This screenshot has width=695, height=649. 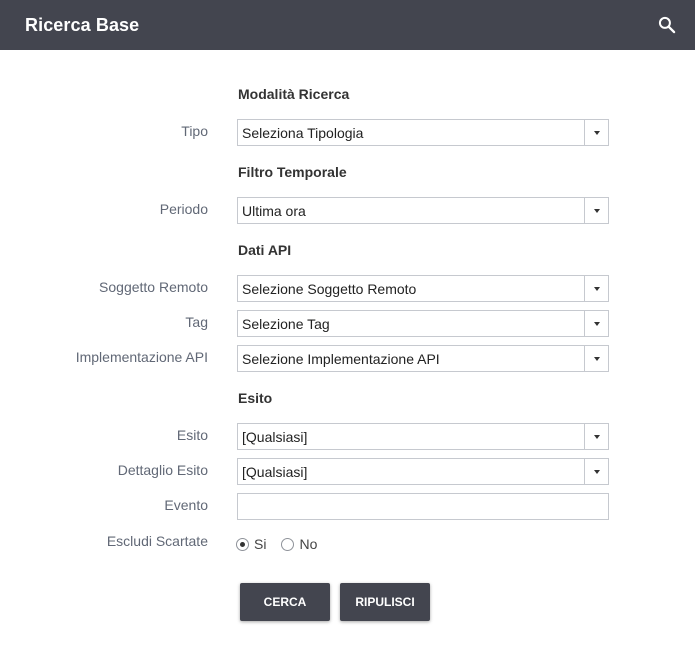 What do you see at coordinates (276, 544) in the screenshot?
I see `escludi-scartate-radio-group: Si No` at bounding box center [276, 544].